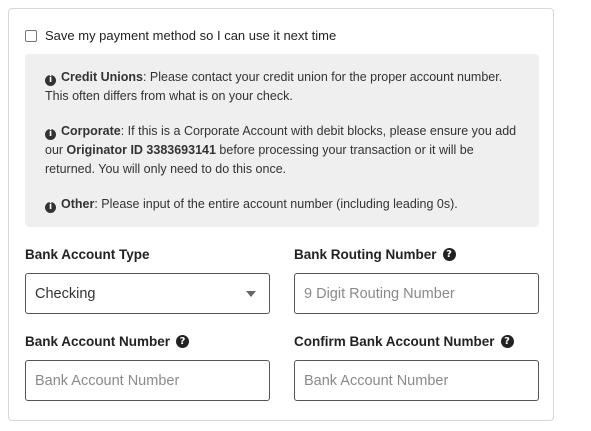  What do you see at coordinates (91, 131) in the screenshot?
I see `corporate-title: Corporate` at bounding box center [91, 131].